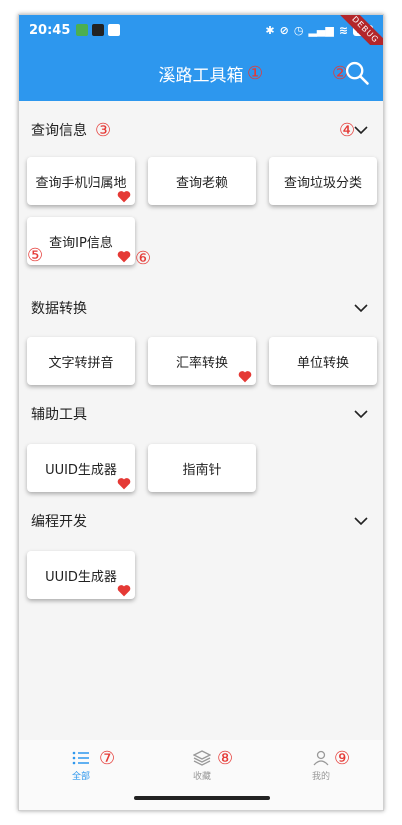 The width and height of the screenshot is (402, 825). I want to click on list-icon, so click(80, 758).